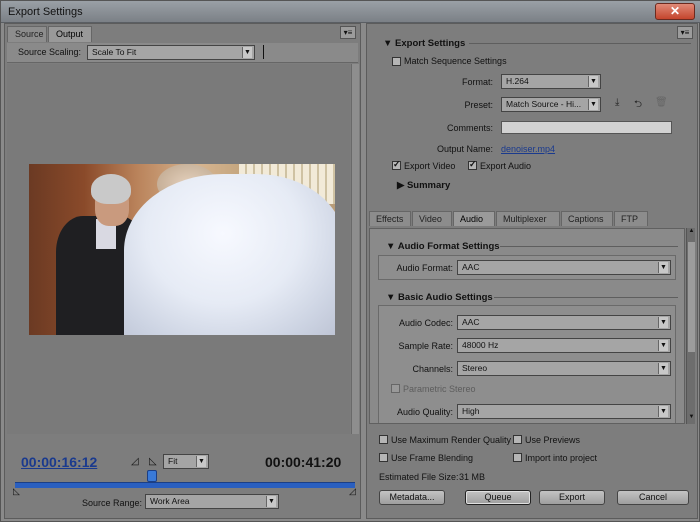 This screenshot has width=700, height=522. I want to click on playhead-handle, so click(152, 476).